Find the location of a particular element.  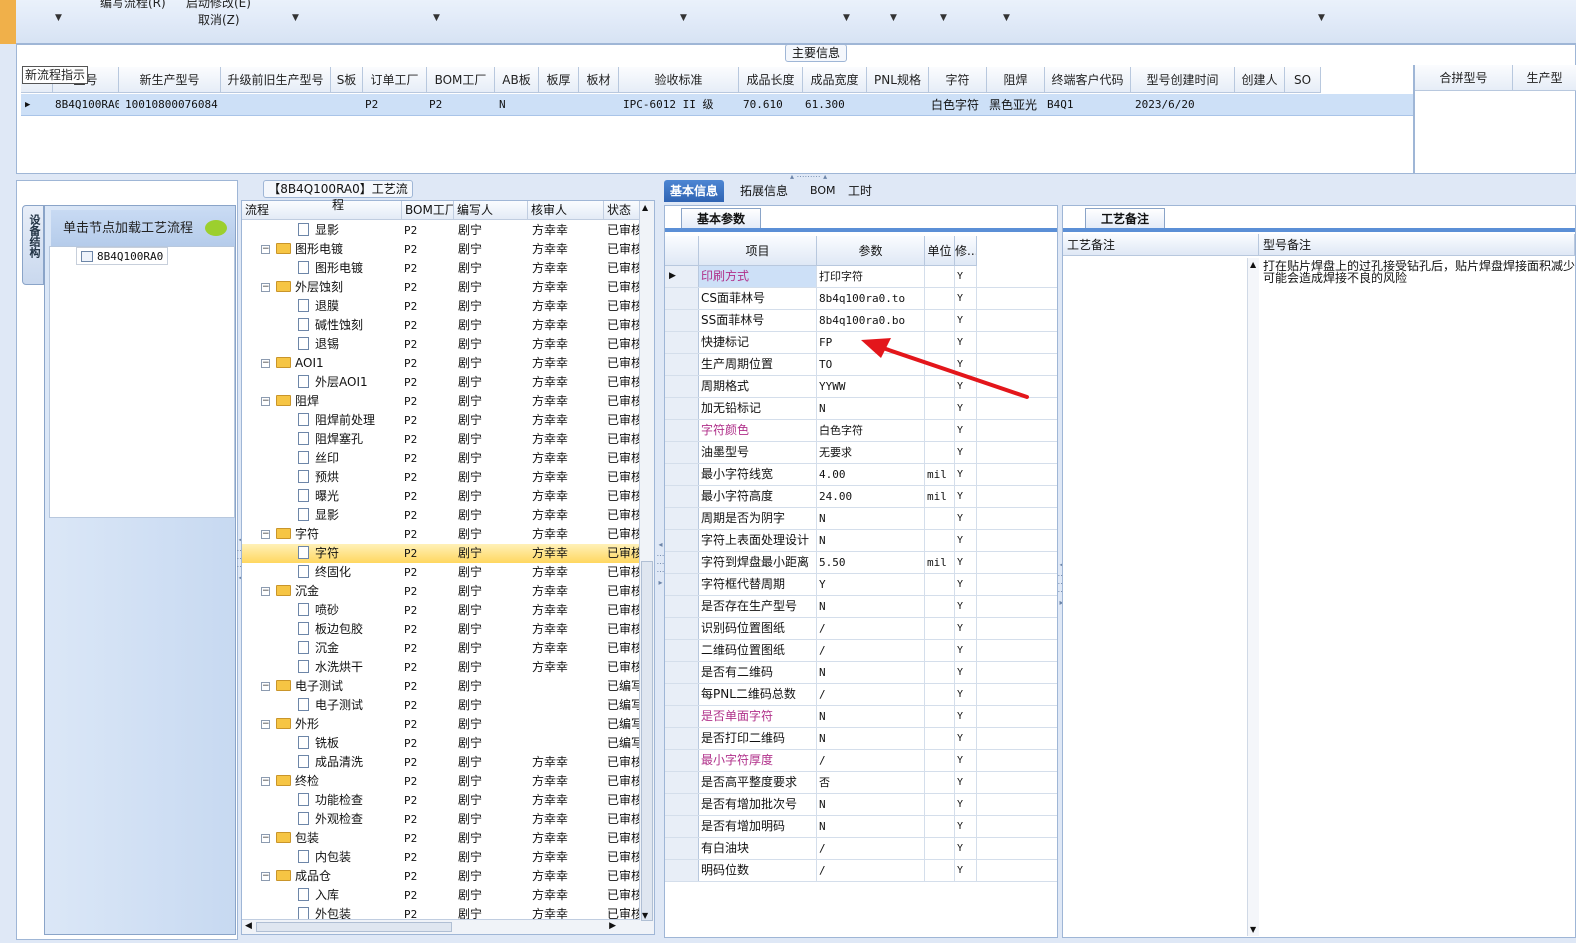

col-reviewer: 核审人 is located at coordinates (566, 210).